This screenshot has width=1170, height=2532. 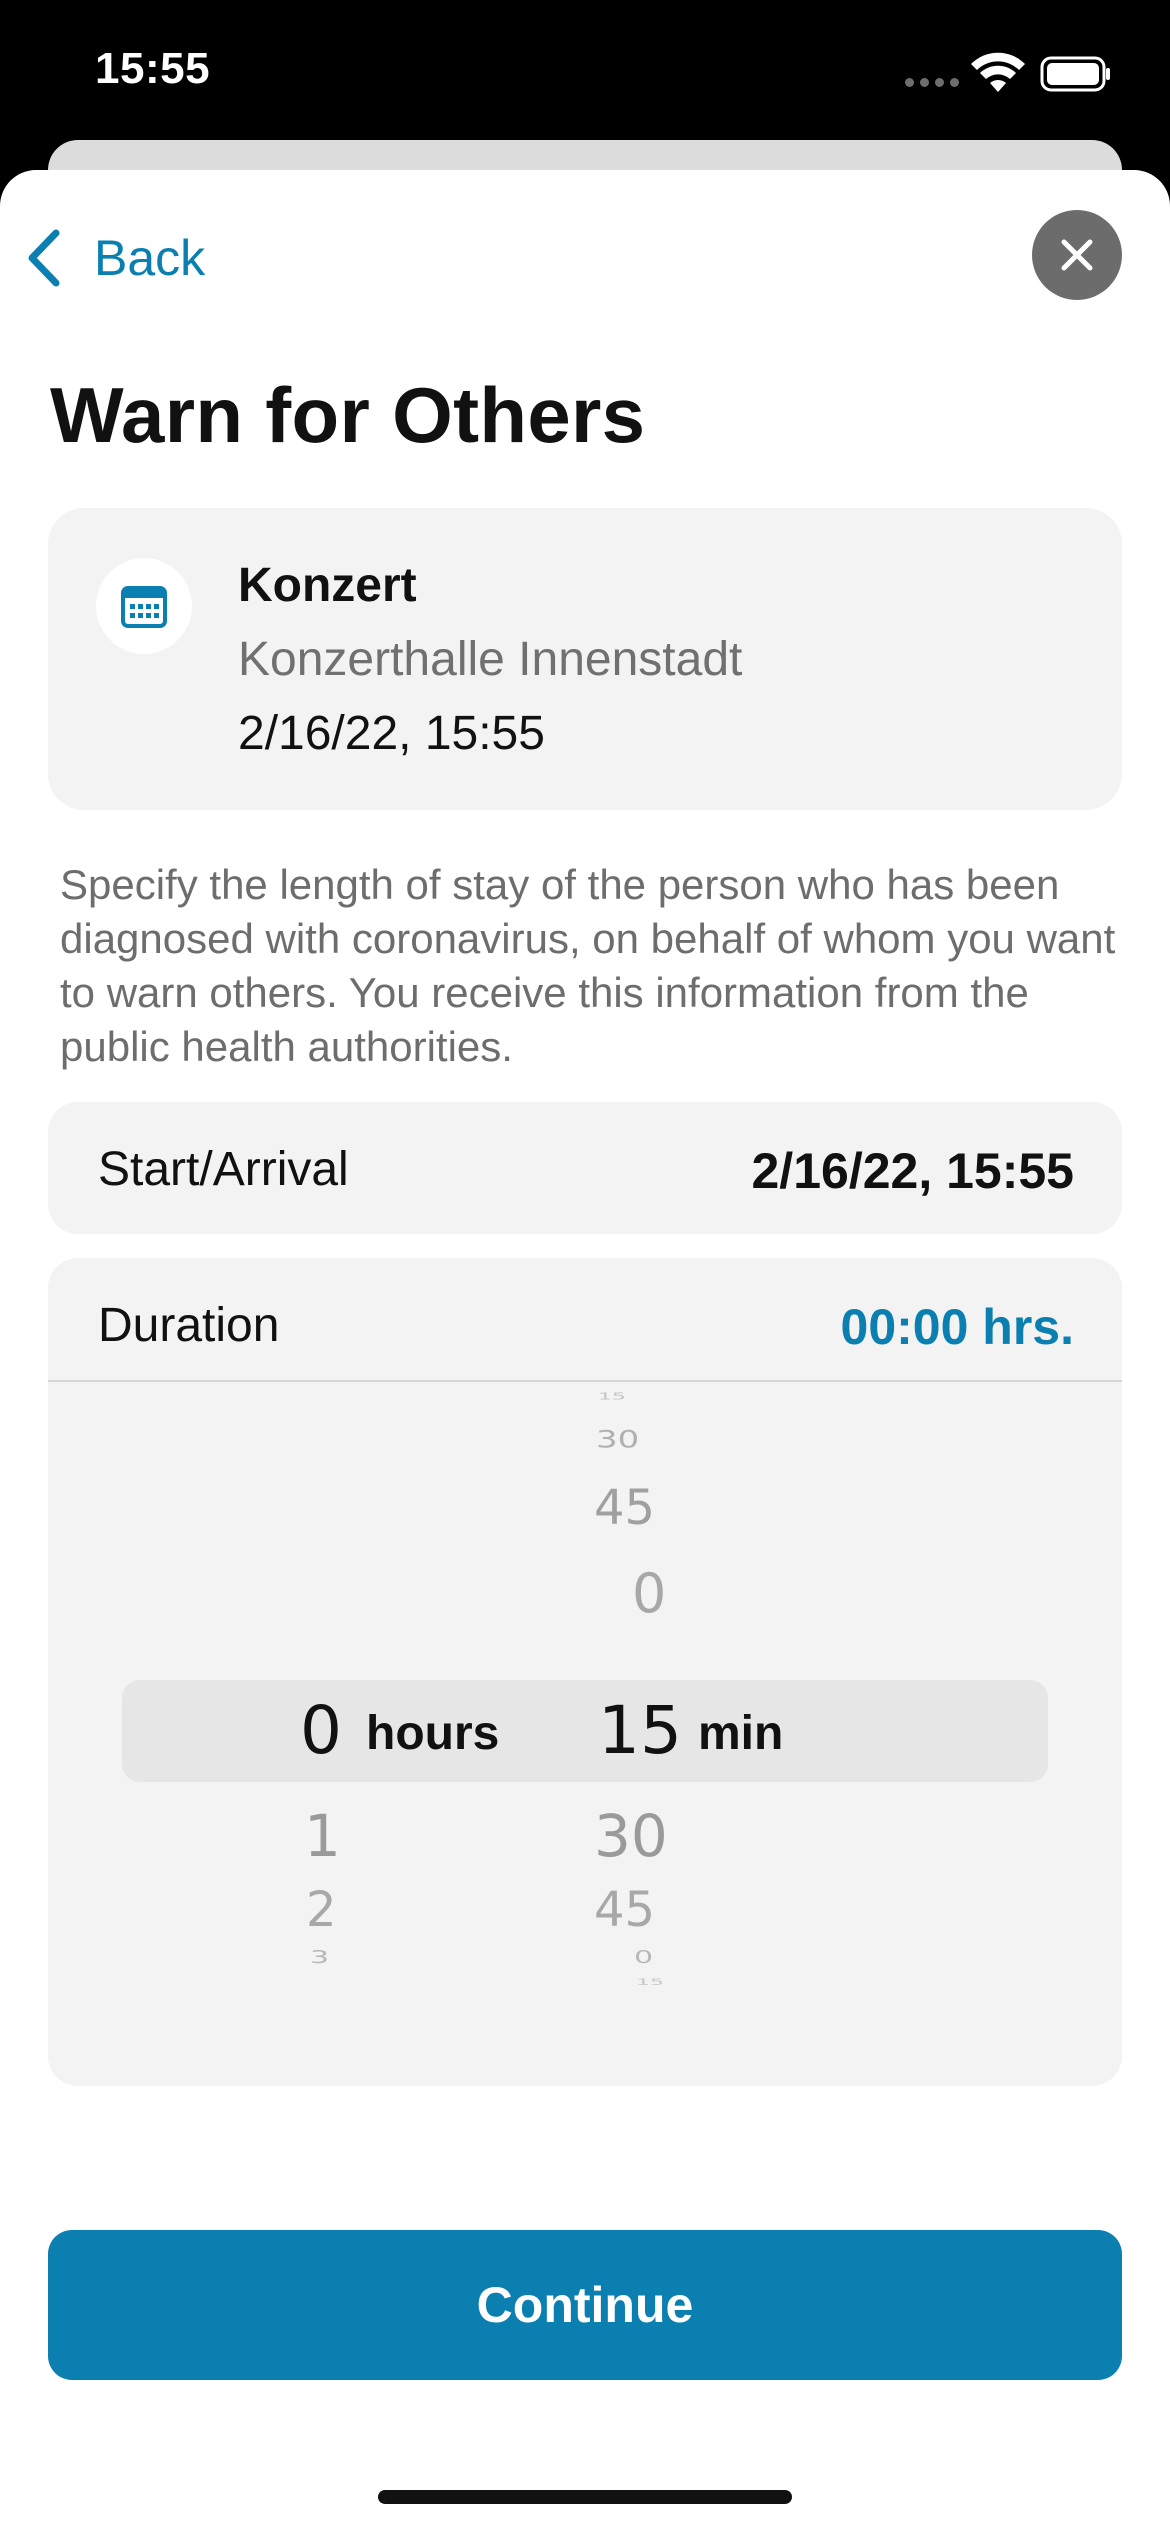 What do you see at coordinates (321, 1910) in the screenshot?
I see `hours-option: 2` at bounding box center [321, 1910].